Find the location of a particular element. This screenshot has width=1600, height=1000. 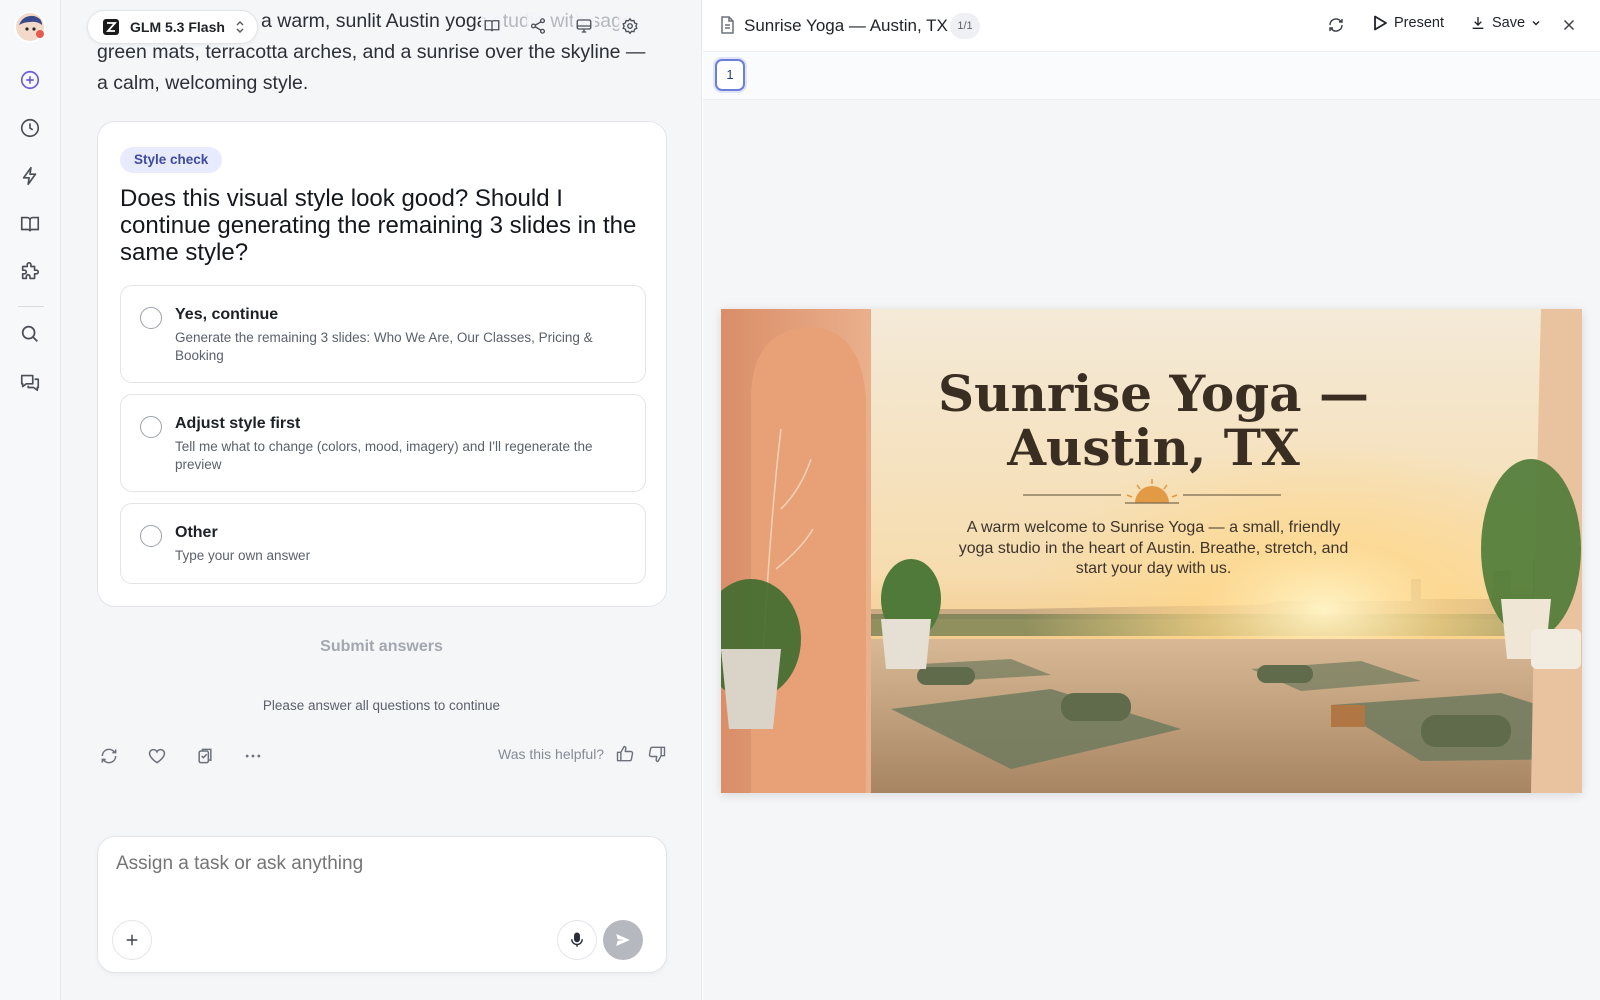

bolt-icon is located at coordinates (30, 176).